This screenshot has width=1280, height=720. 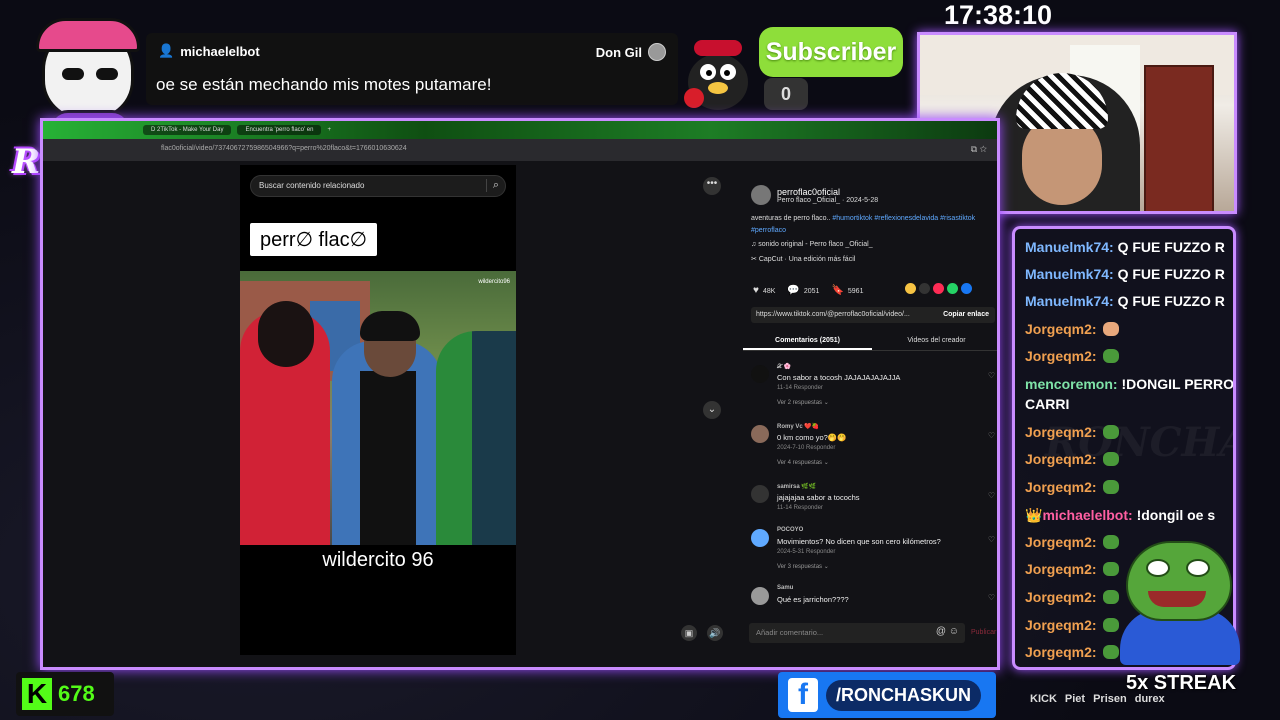 What do you see at coordinates (818, 497) in the screenshot?
I see `comment-text: jajajajaa sabor a tocochs` at bounding box center [818, 497].